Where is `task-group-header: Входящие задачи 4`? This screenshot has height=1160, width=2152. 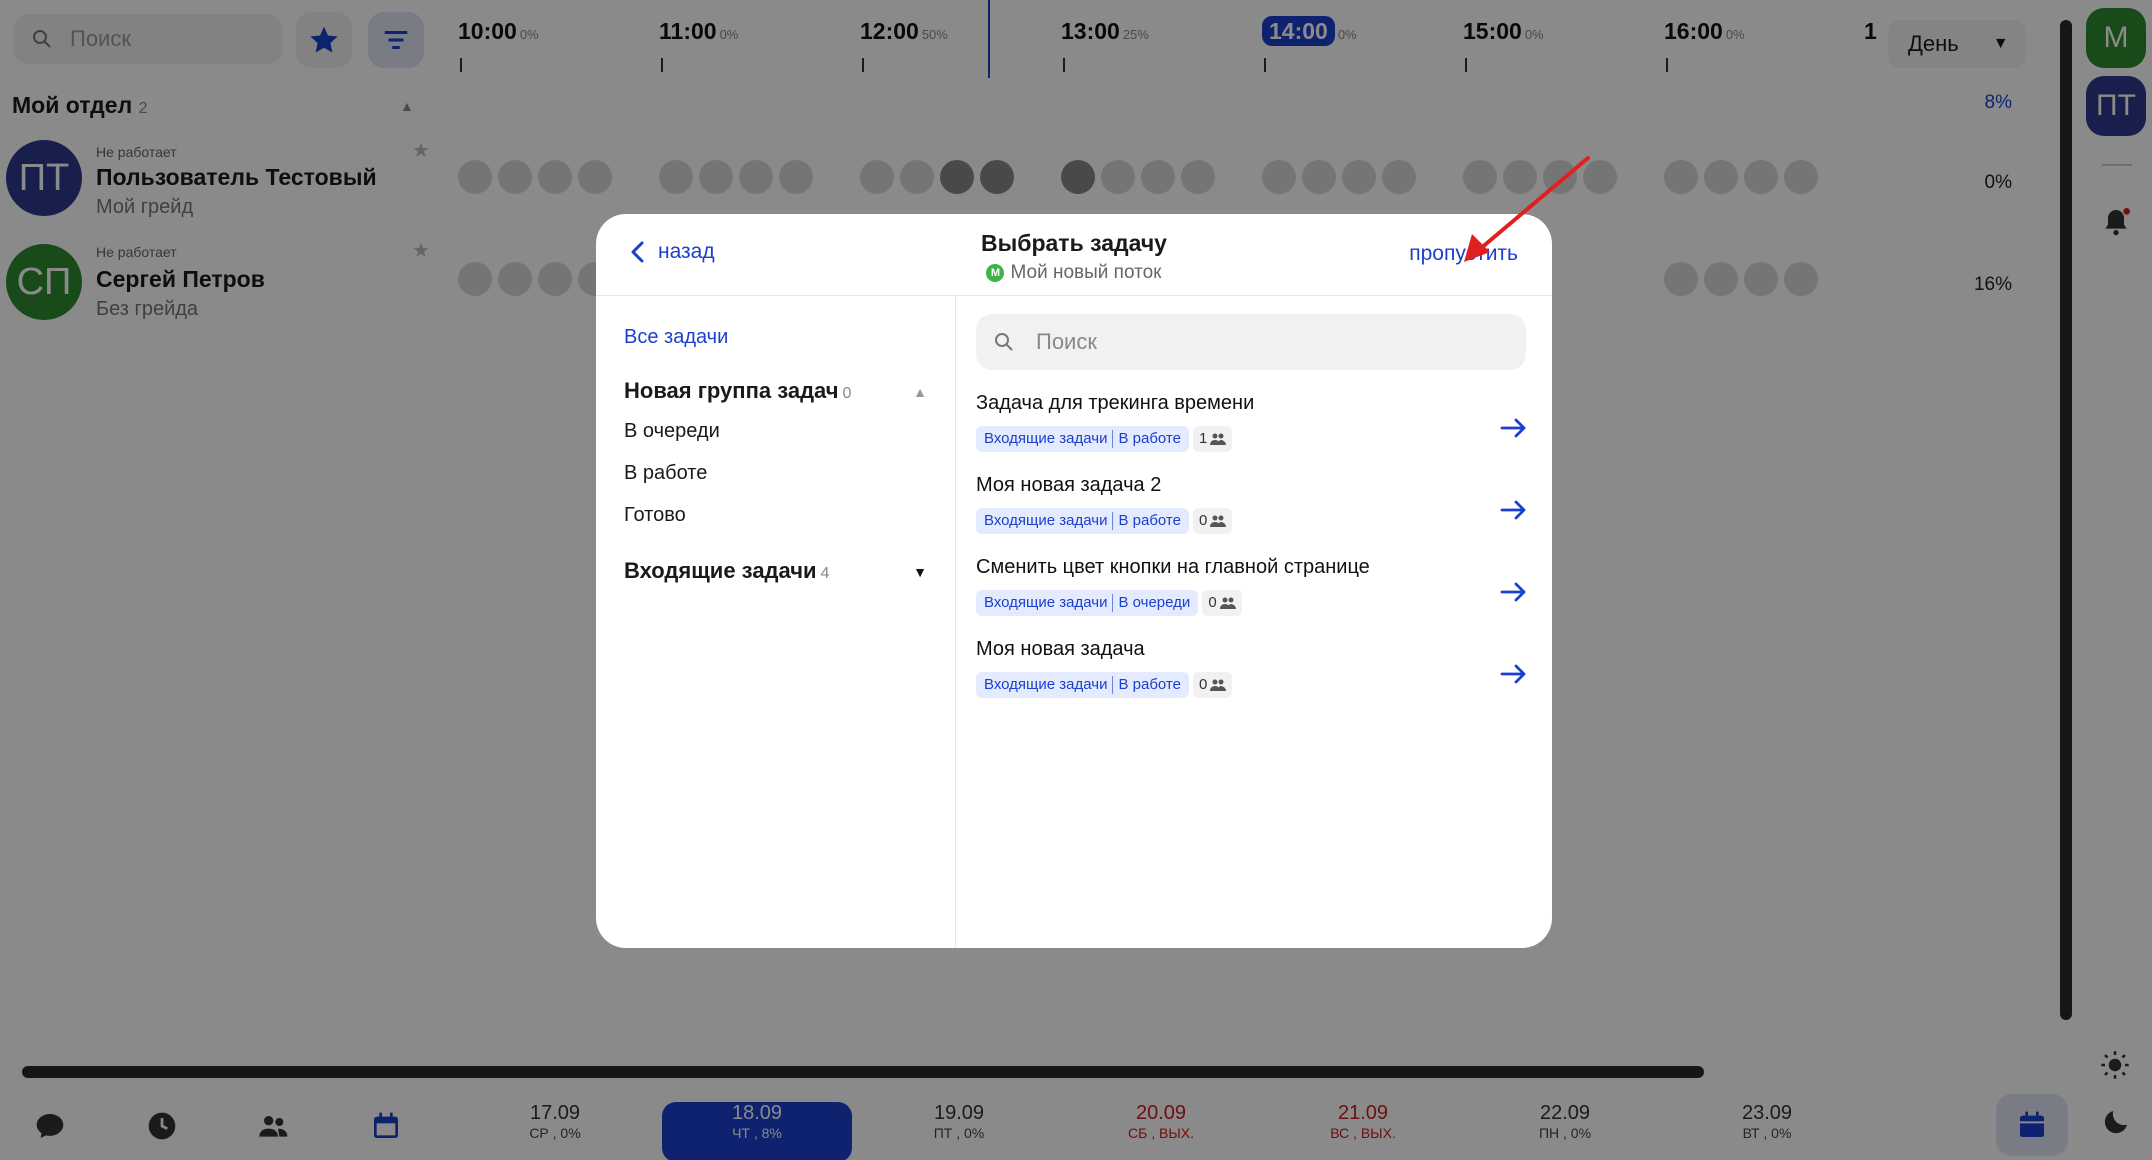 task-group-header: Входящие задачи 4 is located at coordinates (726, 571).